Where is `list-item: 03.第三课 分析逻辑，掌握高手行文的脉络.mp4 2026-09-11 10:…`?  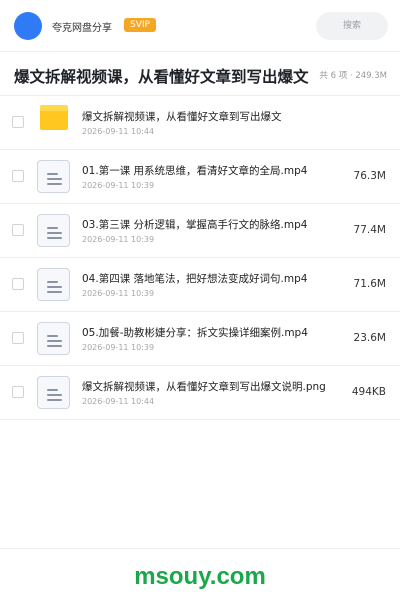 list-item: 03.第三课 分析逻辑，掌握高手行文的脉络.mp4 2026-09-11 10:… is located at coordinates (200, 231).